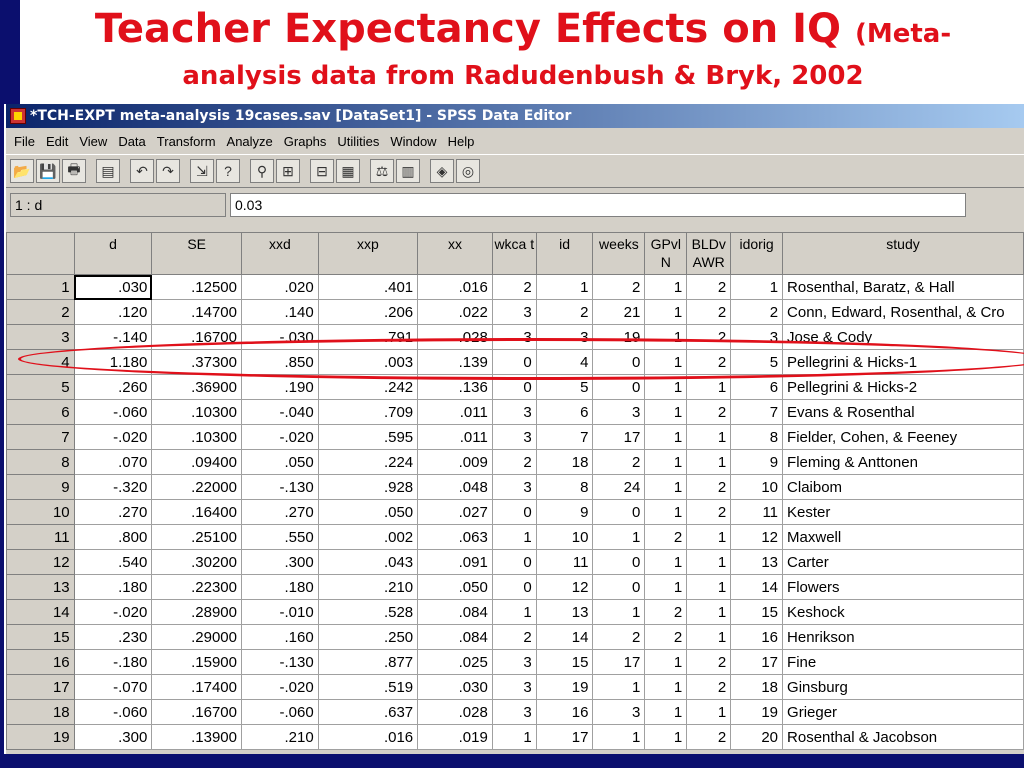 The width and height of the screenshot is (1024, 768). What do you see at coordinates (113, 662) in the screenshot?
I see `data-cell: -.180` at bounding box center [113, 662].